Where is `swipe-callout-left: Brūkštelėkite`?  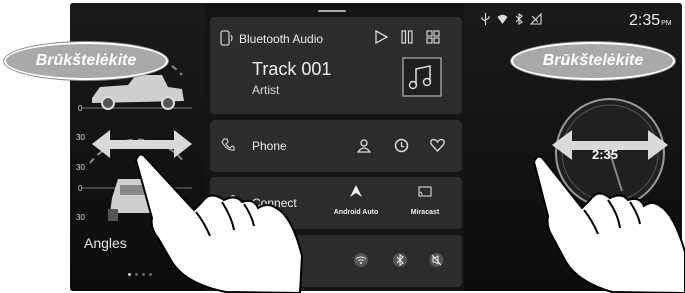 swipe-callout-left: Brūkštelėkite is located at coordinates (86, 61).